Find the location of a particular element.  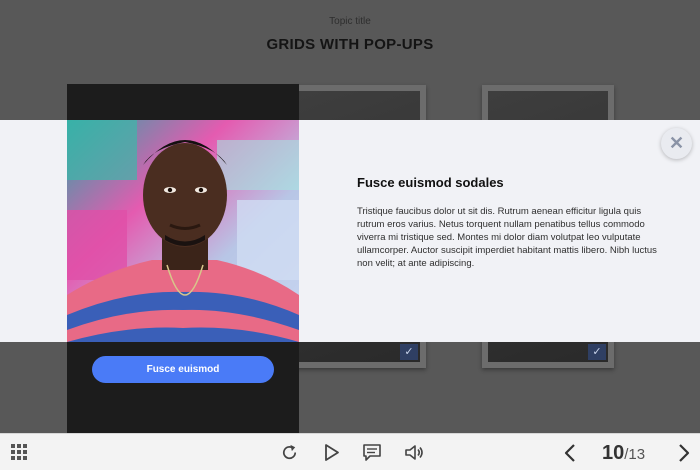

player-bar: 10/13 is located at coordinates (350, 451).